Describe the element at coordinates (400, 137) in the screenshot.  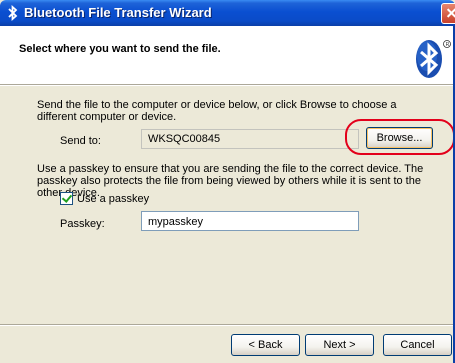
I see `highlight-circle` at that location.